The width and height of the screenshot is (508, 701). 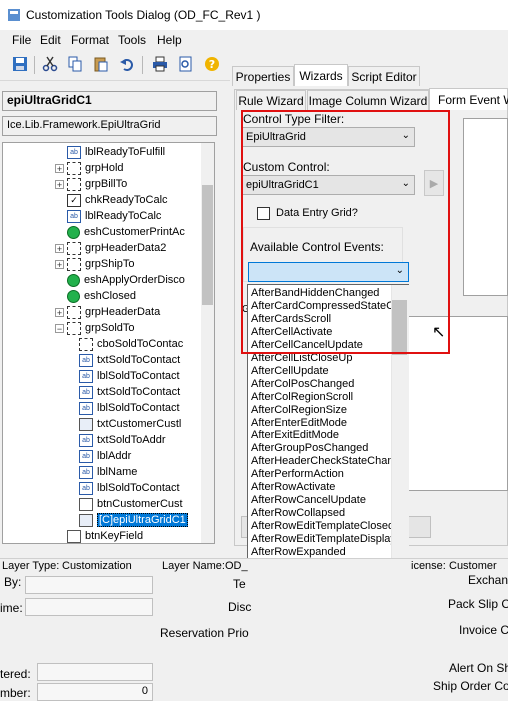 I want to click on tree-node: grpHold, so click(x=95, y=168).